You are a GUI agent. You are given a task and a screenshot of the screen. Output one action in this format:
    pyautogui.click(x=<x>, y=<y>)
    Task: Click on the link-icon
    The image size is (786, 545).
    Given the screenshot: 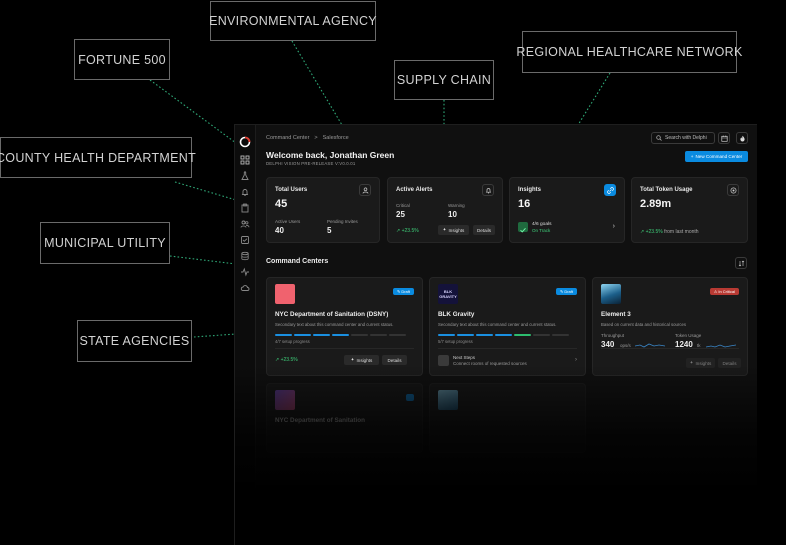 What is the action you would take?
    pyautogui.click(x=610, y=190)
    